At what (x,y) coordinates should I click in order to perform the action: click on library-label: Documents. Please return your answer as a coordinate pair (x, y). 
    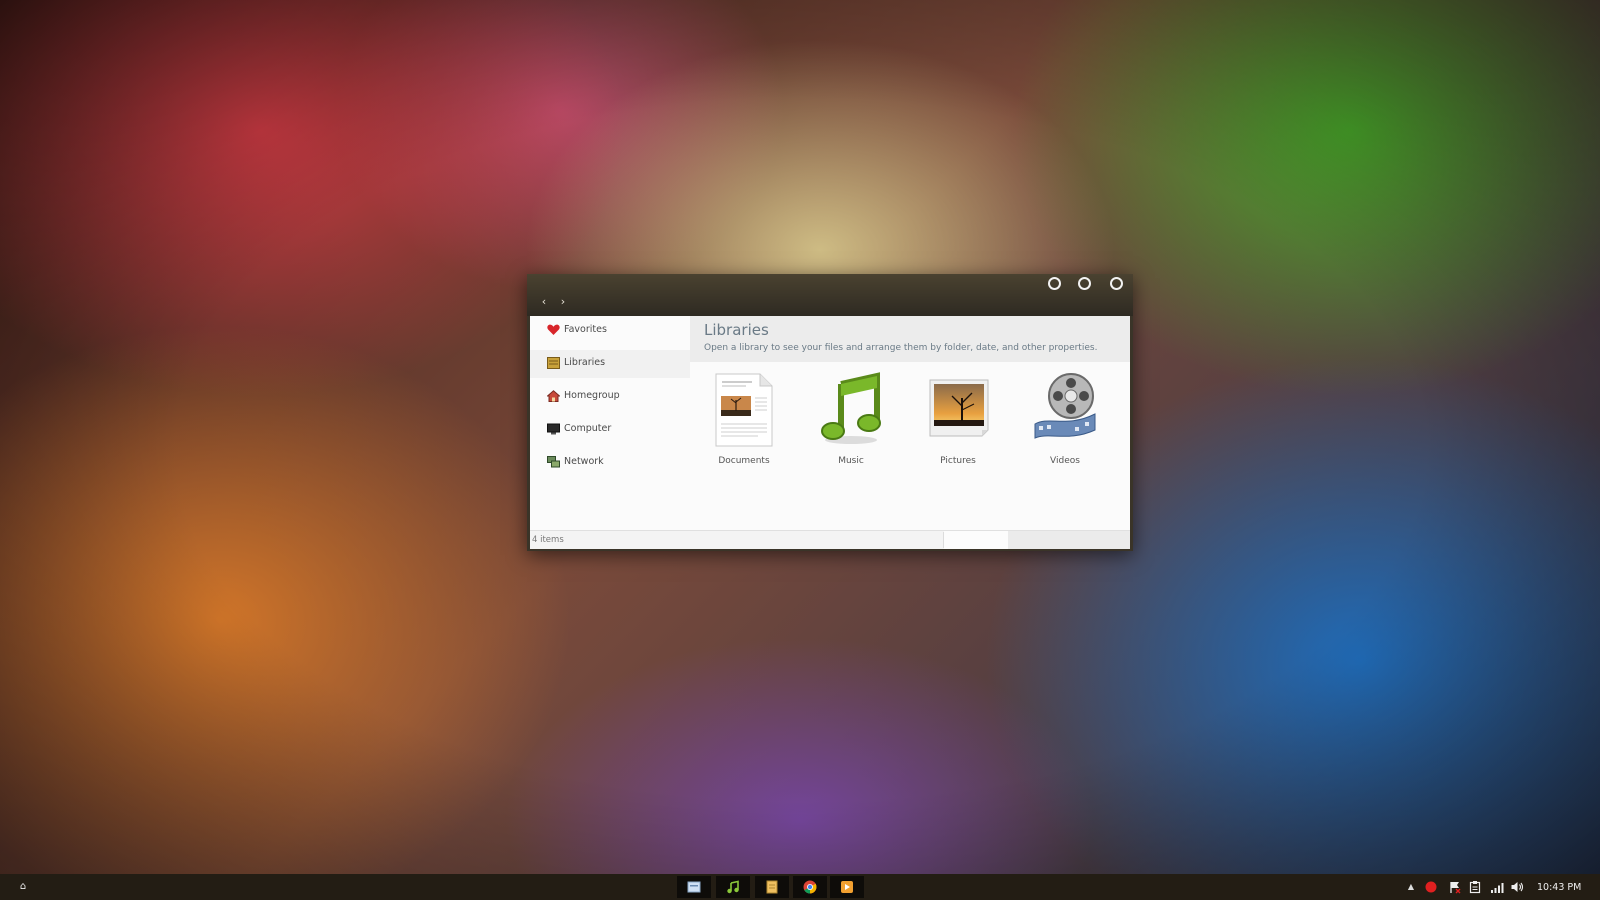
    Looking at the image, I should click on (744, 461).